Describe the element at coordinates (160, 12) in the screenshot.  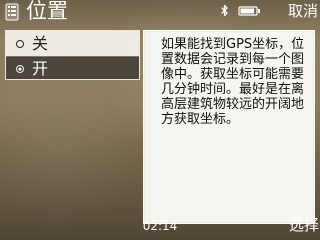
I see `status-bar: 位置 取消` at that location.